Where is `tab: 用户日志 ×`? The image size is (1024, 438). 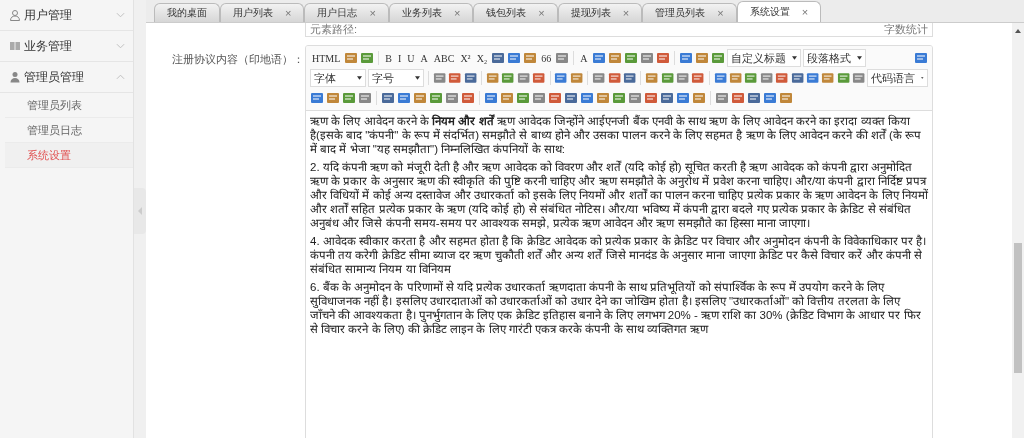
tab: 用户日志 × is located at coordinates (346, 12).